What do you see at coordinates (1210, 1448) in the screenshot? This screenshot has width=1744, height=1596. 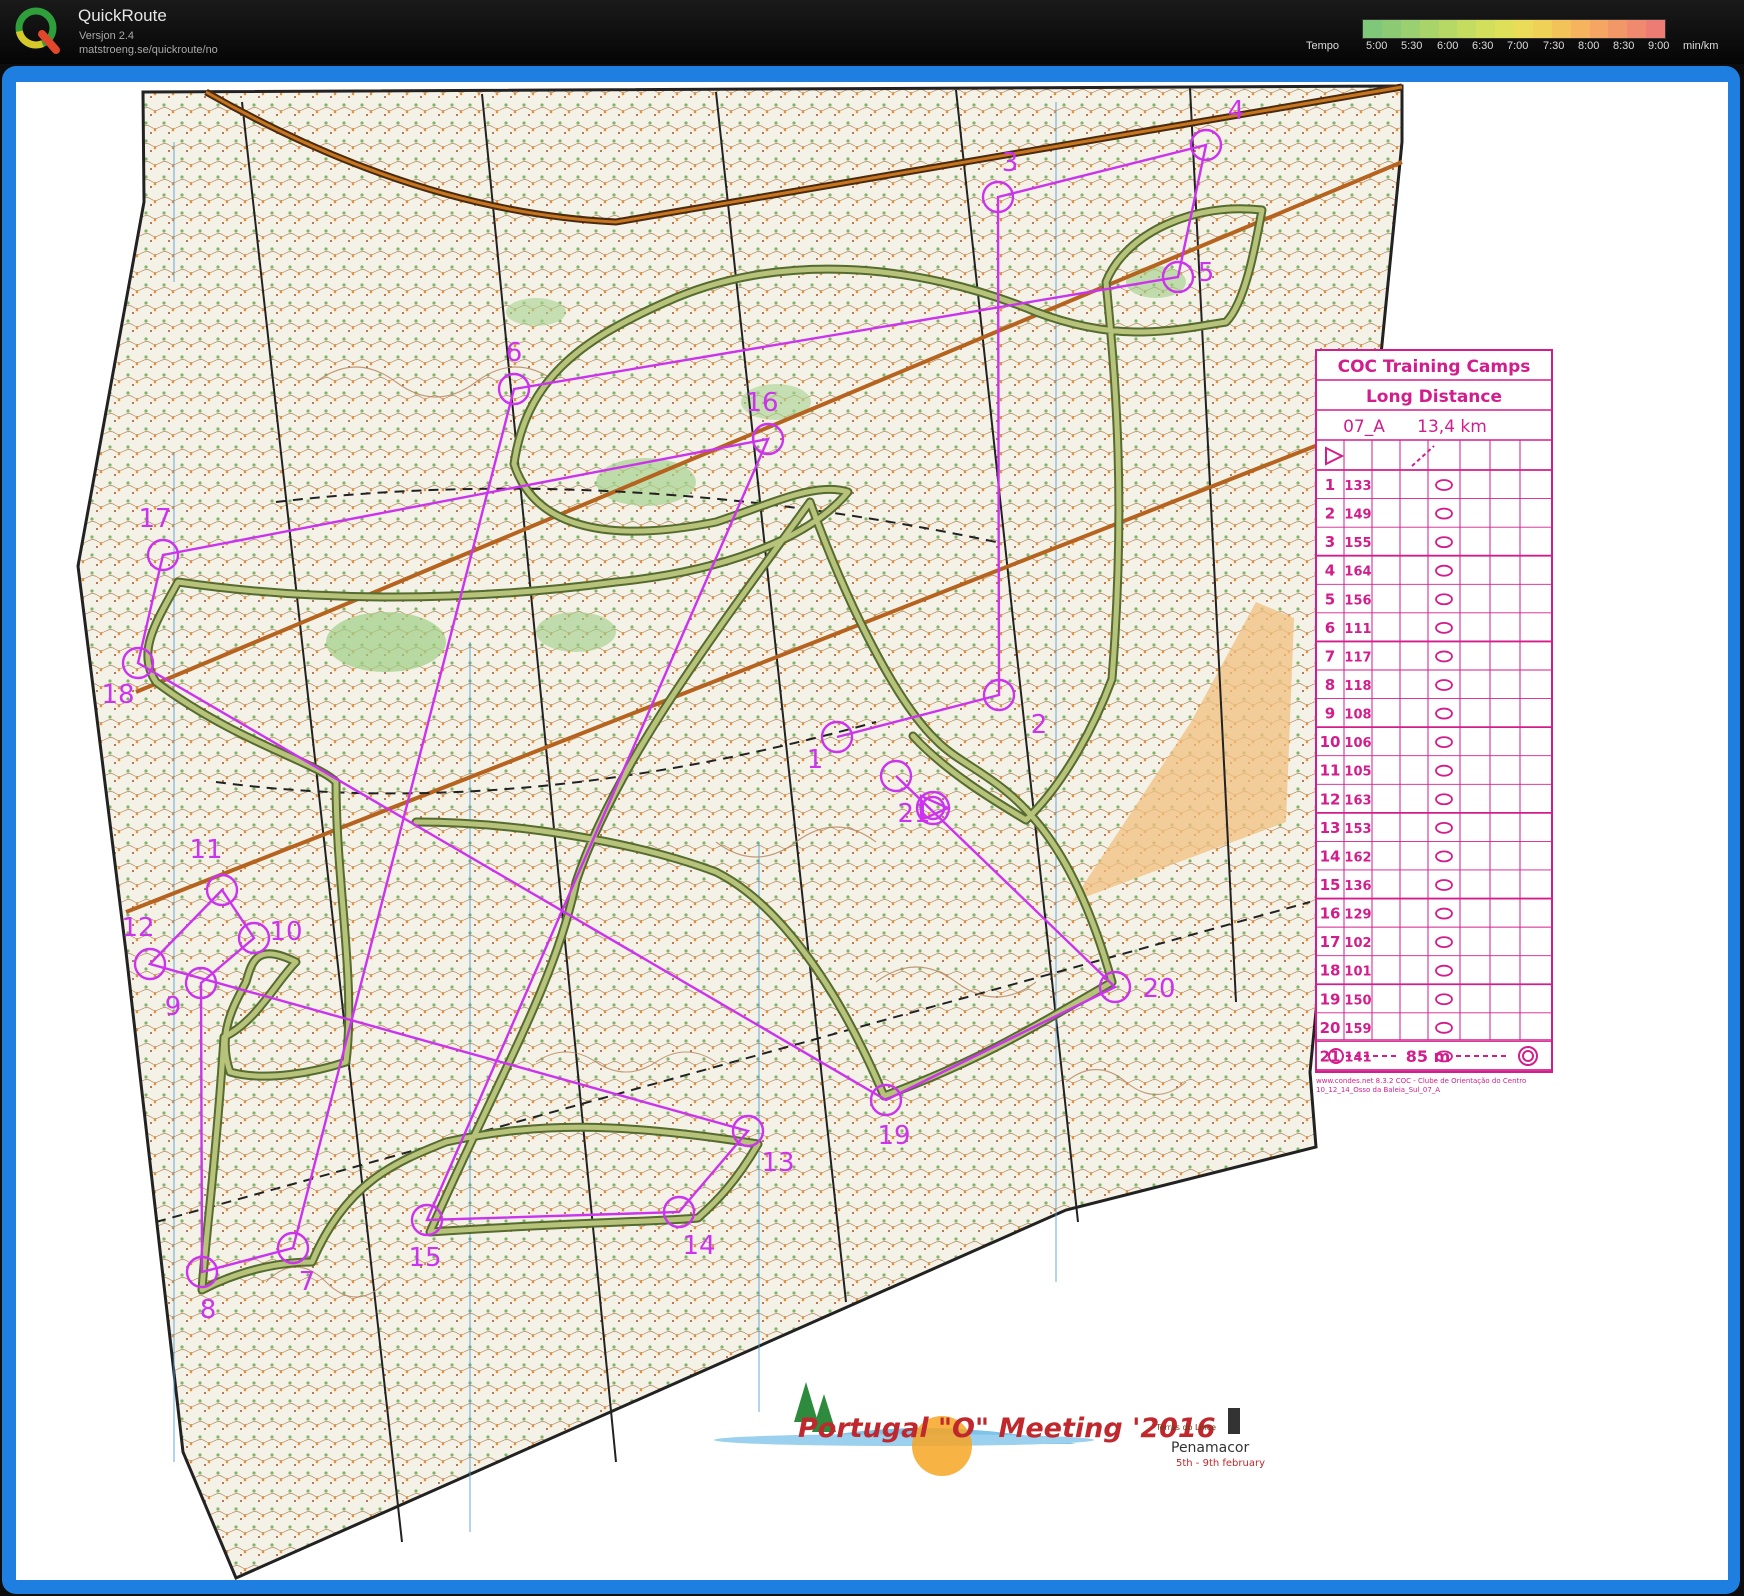 I see `event-town: Penamacor` at bounding box center [1210, 1448].